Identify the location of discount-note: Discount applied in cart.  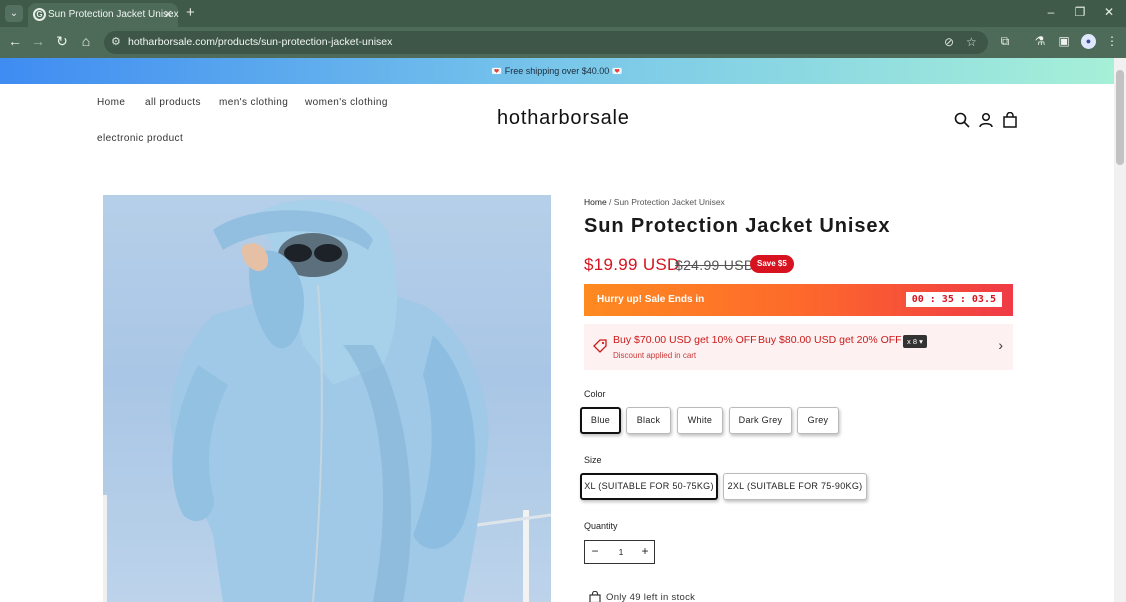
(655, 355).